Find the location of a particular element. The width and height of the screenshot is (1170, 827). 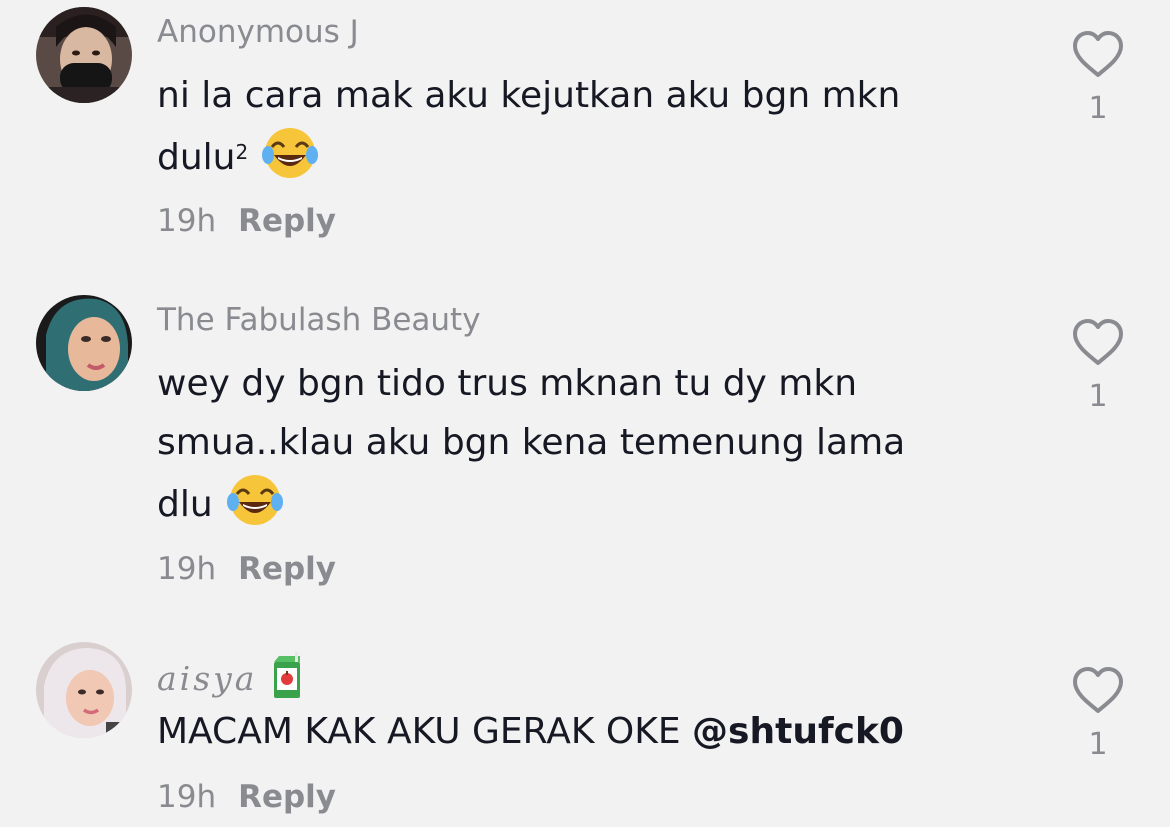

comment-text-line: wey dy bgn tido trus mknan tu dy mkn is located at coordinates (507, 383).